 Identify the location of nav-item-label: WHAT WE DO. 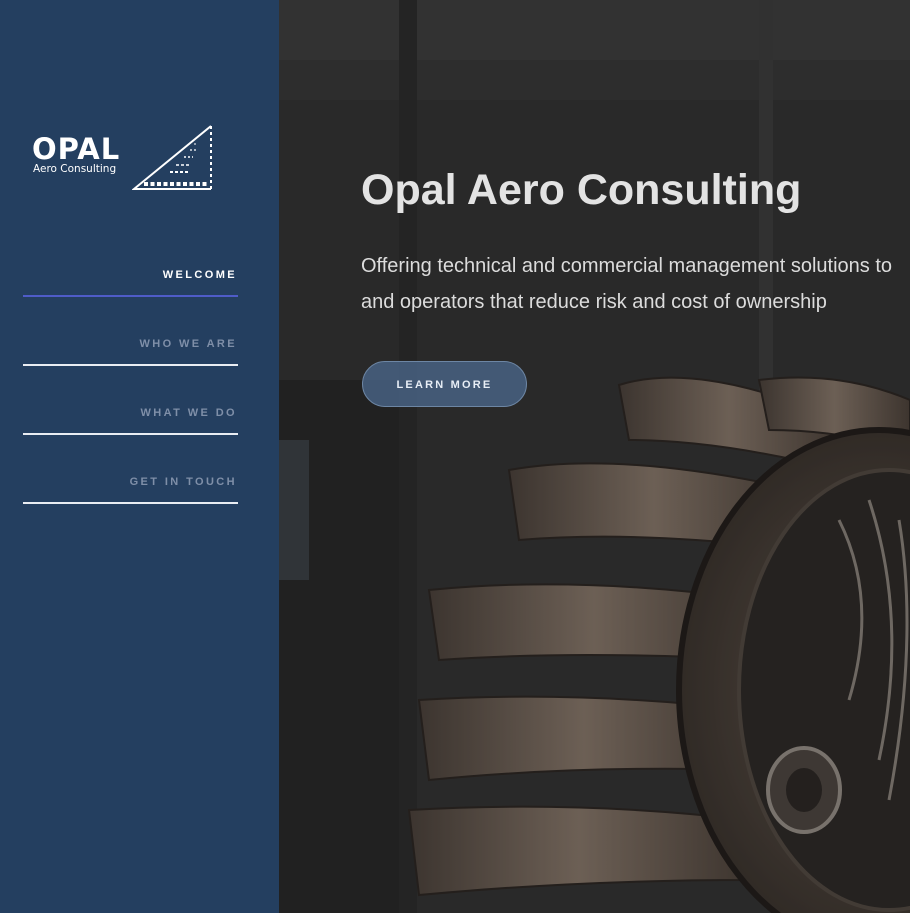
(188, 413).